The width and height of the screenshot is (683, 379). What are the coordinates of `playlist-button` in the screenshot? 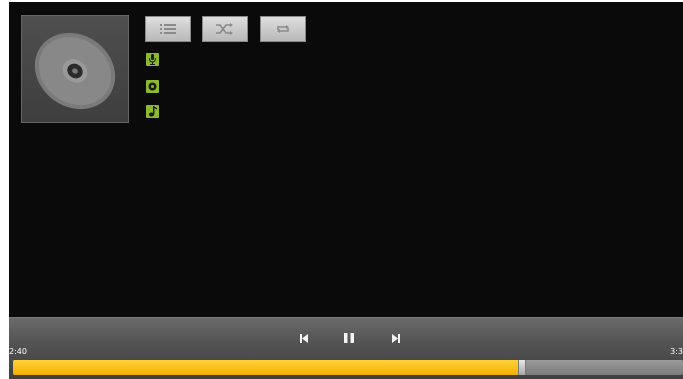 It's located at (168, 29).